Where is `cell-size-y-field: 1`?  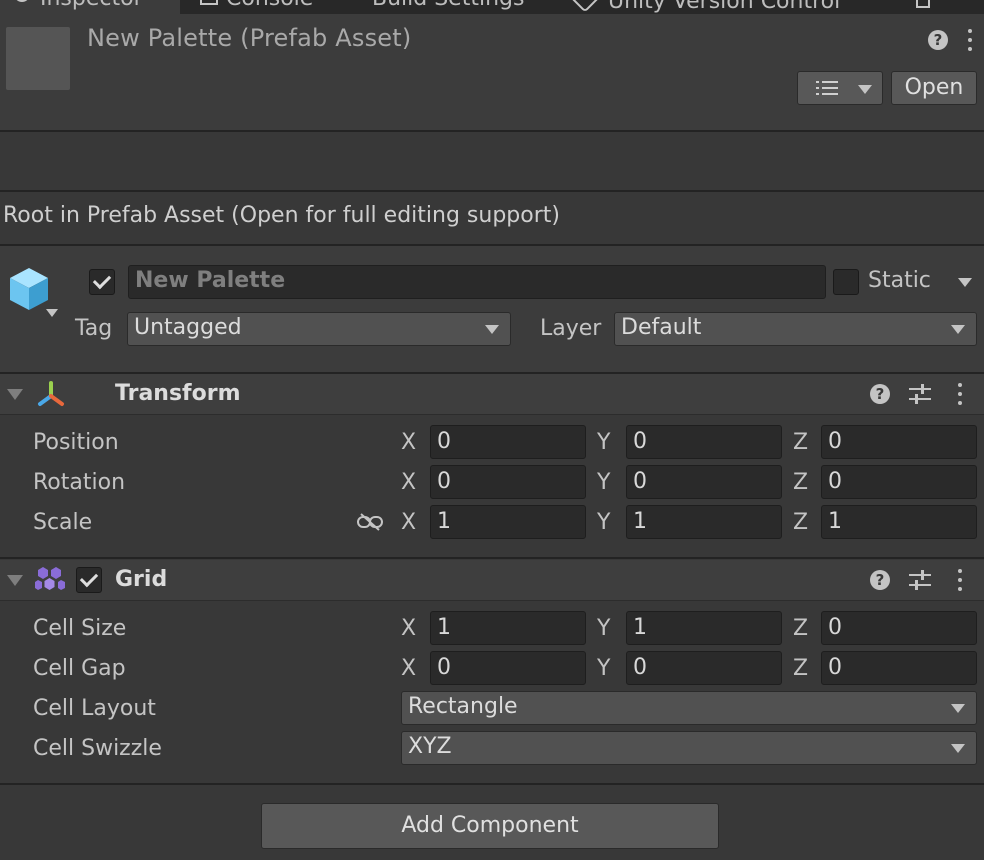 cell-size-y-field: 1 is located at coordinates (704, 628).